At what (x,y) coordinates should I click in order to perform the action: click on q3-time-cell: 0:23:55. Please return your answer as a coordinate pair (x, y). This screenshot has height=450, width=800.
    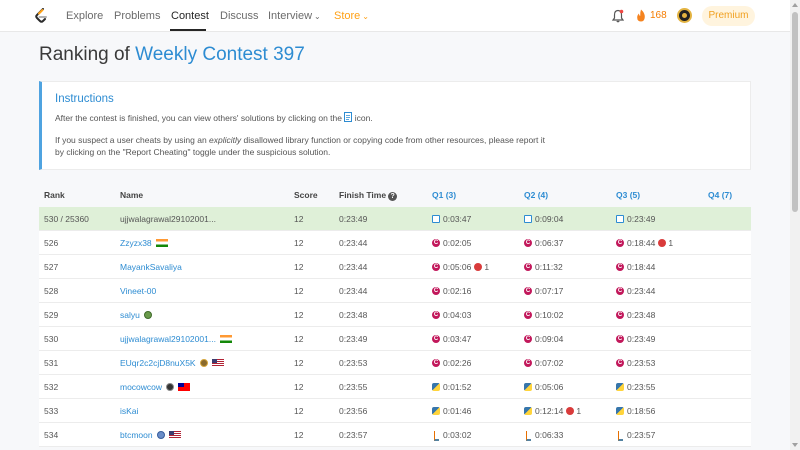
    Looking at the image, I should click on (635, 387).